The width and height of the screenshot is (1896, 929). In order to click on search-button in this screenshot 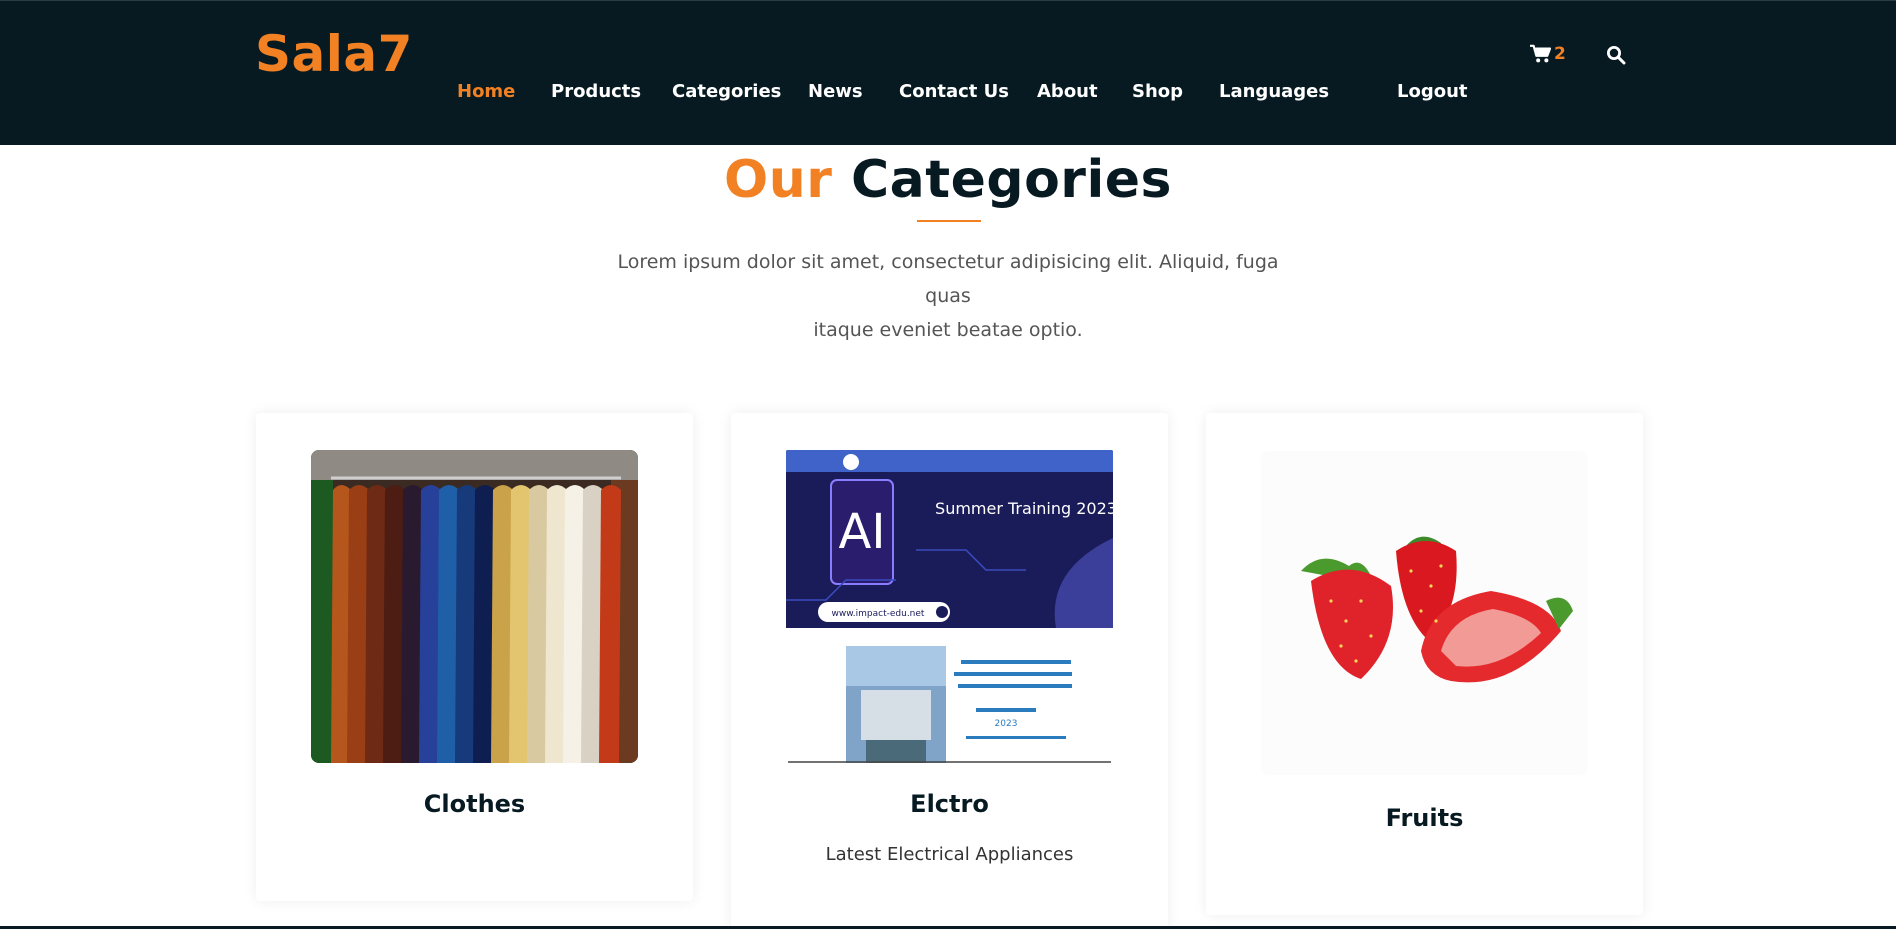, I will do `click(1616, 55)`.